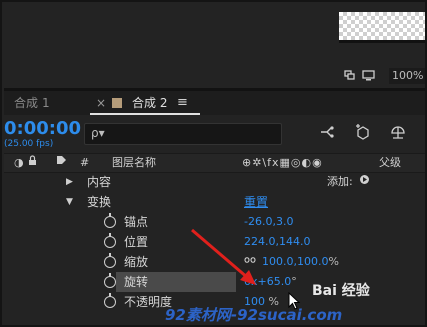  I want to click on site-watermark: 92素材网-92sucai.com, so click(254, 315).